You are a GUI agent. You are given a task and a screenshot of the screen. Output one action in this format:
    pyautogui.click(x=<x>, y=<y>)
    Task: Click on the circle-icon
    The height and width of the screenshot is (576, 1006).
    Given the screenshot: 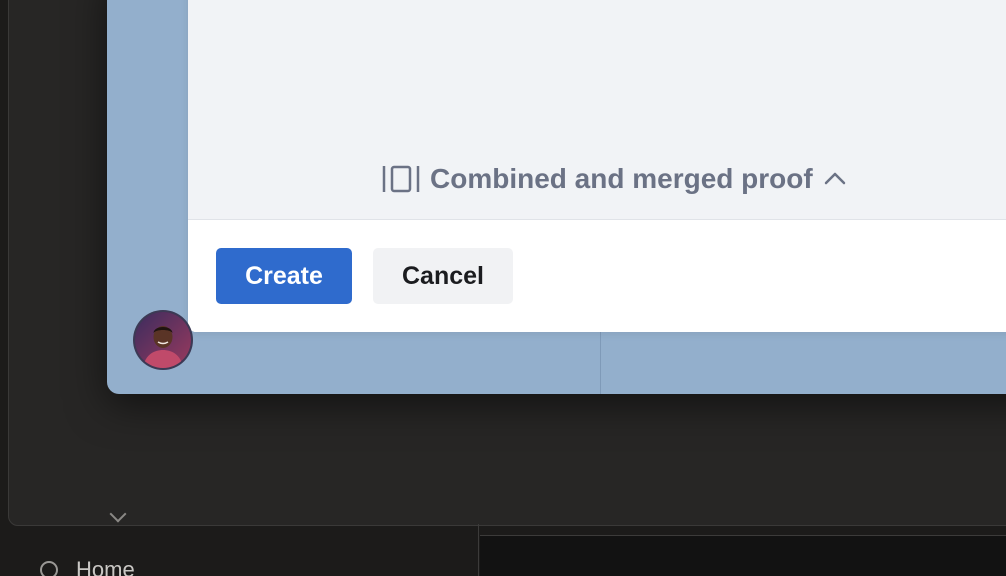 What is the action you would take?
    pyautogui.click(x=49, y=568)
    